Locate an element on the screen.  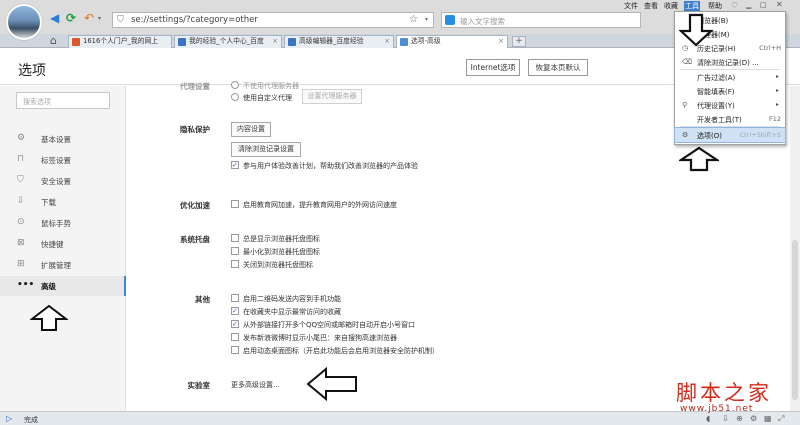
restore-defaults-button: 恢复本页默认 is located at coordinates (558, 67).